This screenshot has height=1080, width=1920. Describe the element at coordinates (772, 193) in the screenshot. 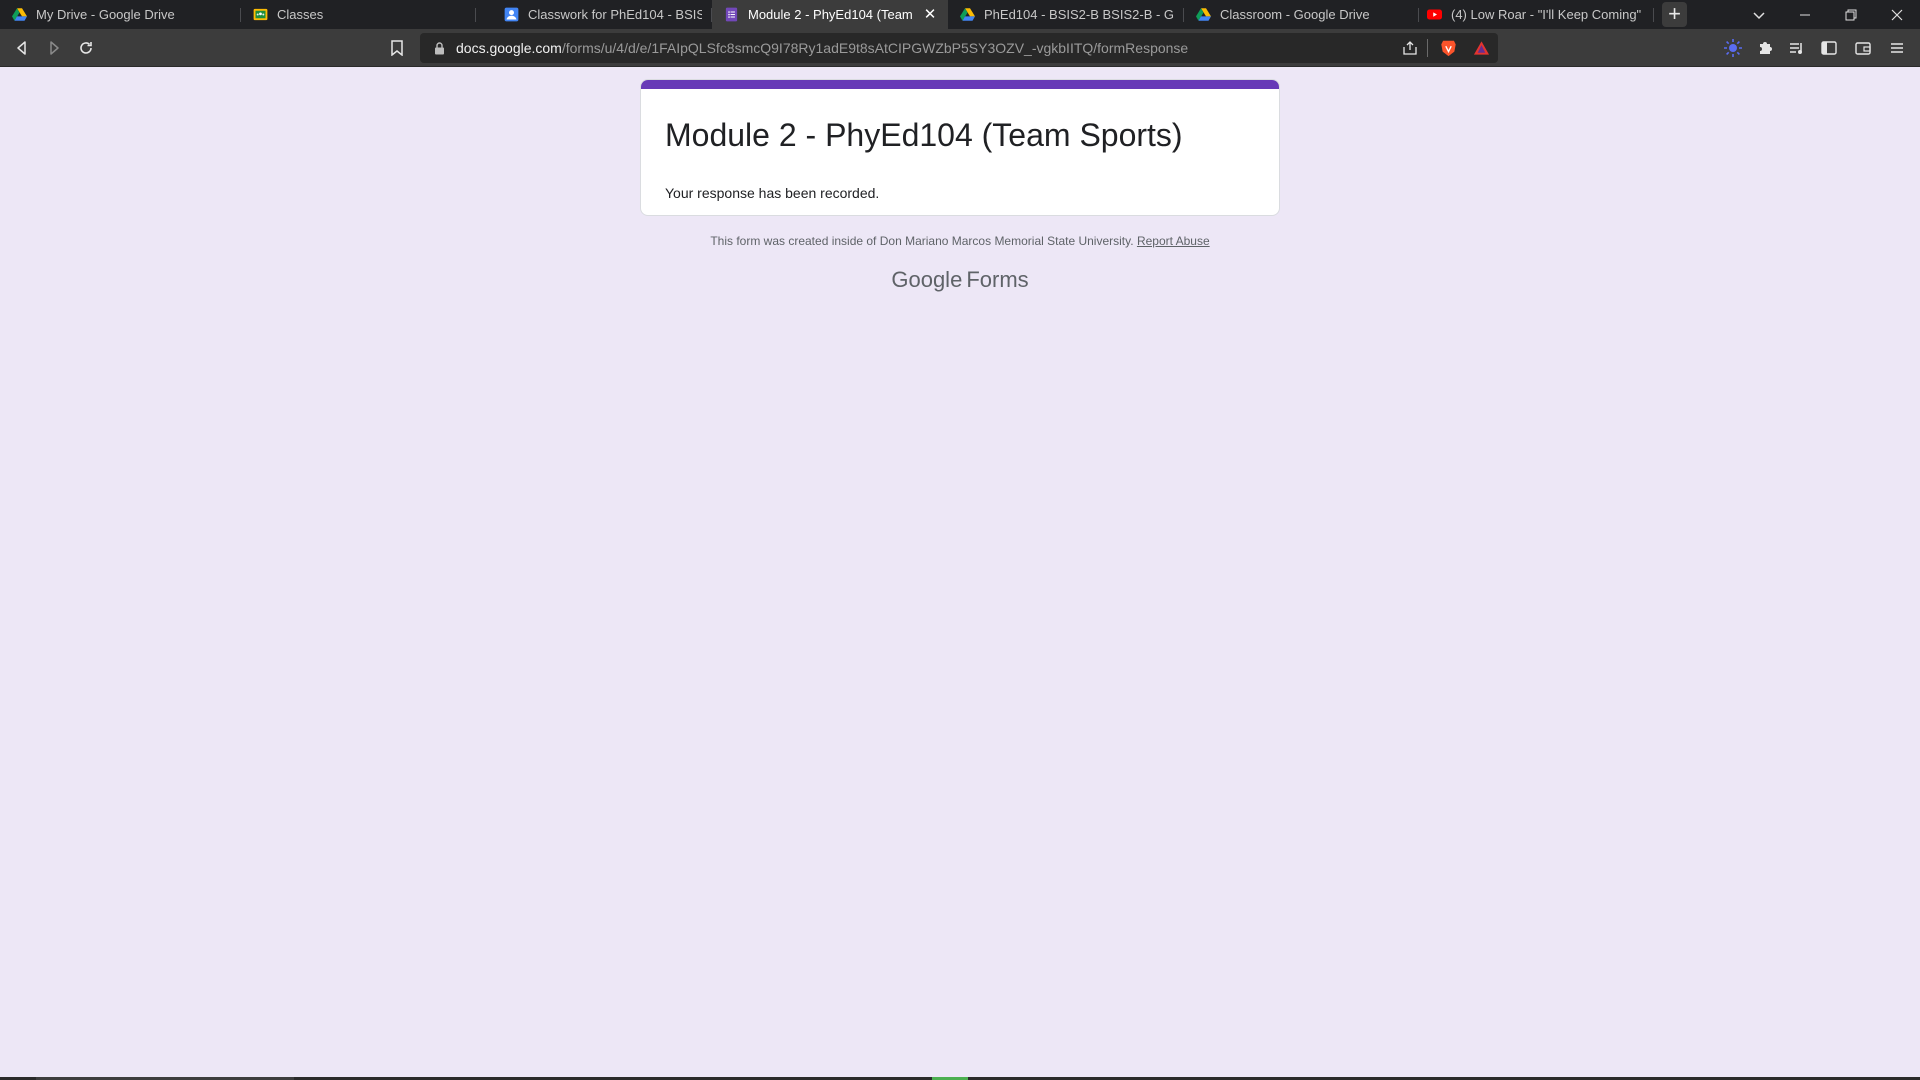

I see `confirmation-message: Your response has been recorded.` at that location.